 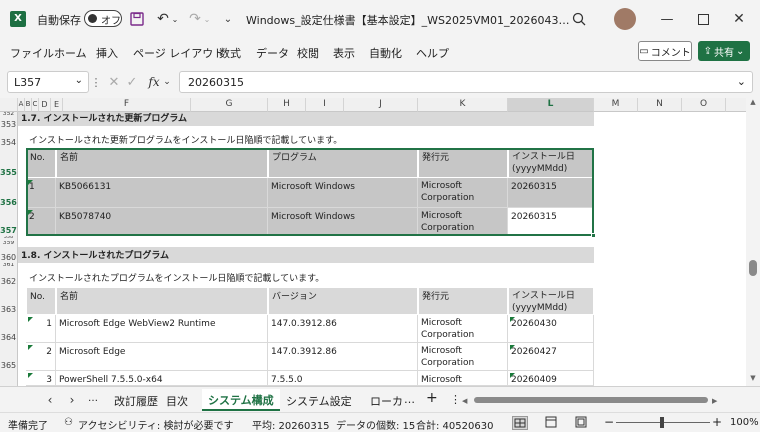 I want to click on name-box: L357 ⌄, so click(x=48, y=82).